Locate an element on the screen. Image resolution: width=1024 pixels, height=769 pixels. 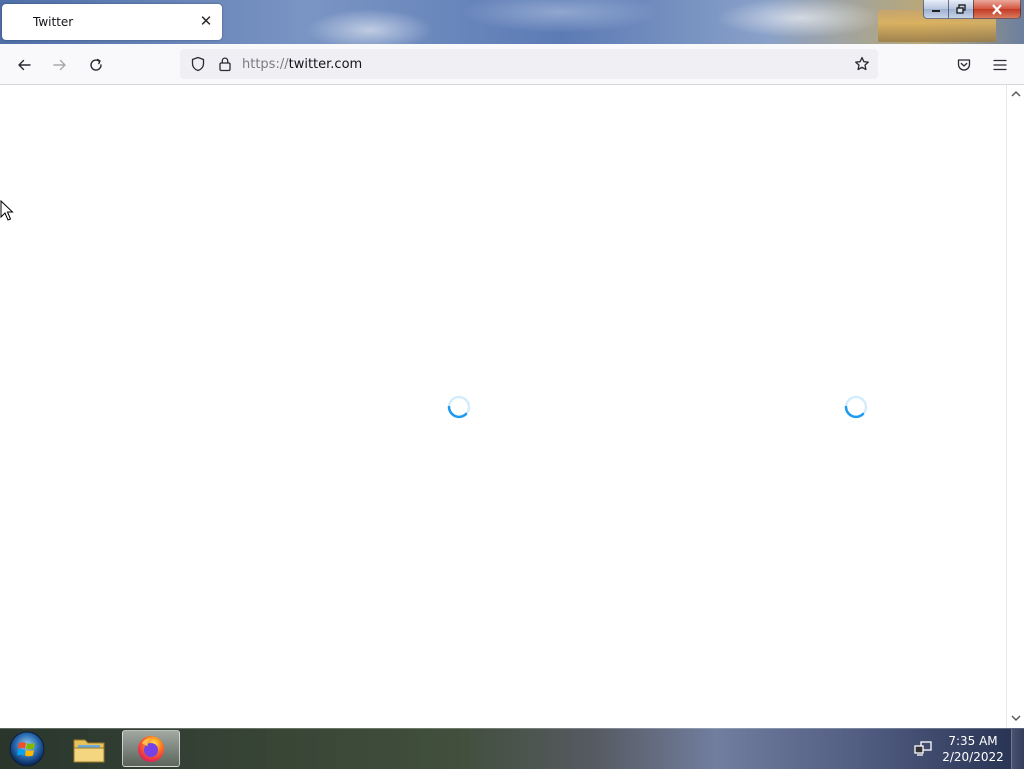
minimize-button is located at coordinates (936, 9).